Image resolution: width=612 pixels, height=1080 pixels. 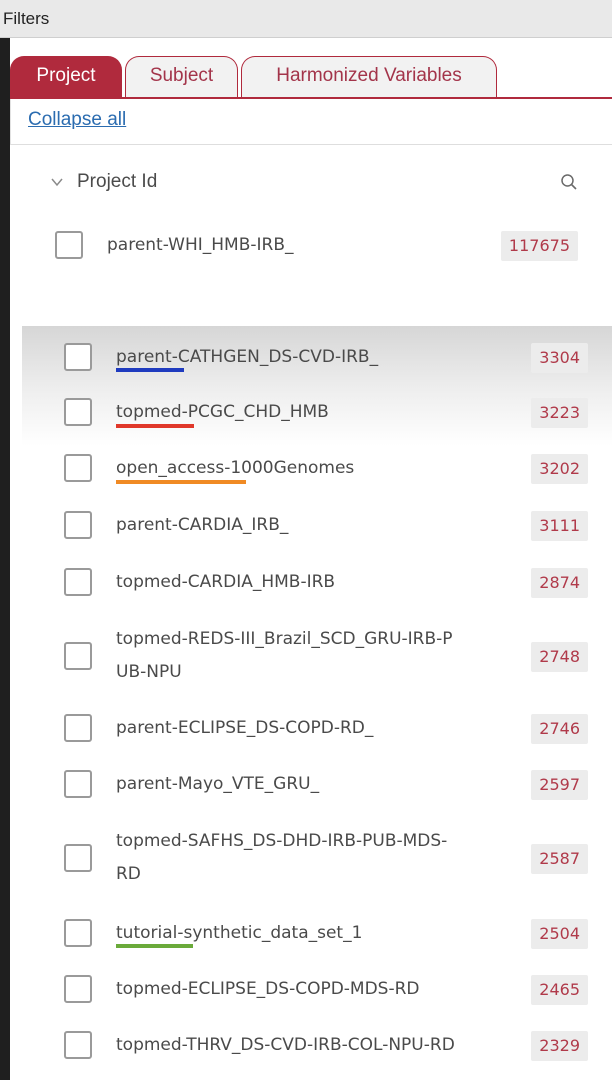 I want to click on tab-project: Project, so click(x=66, y=77).